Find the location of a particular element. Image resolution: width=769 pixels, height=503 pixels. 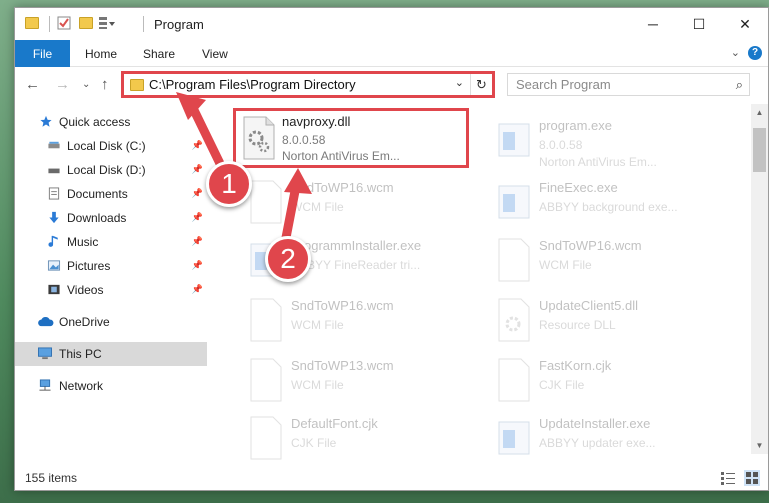

callout-arrows is located at coordinates (244, 172).